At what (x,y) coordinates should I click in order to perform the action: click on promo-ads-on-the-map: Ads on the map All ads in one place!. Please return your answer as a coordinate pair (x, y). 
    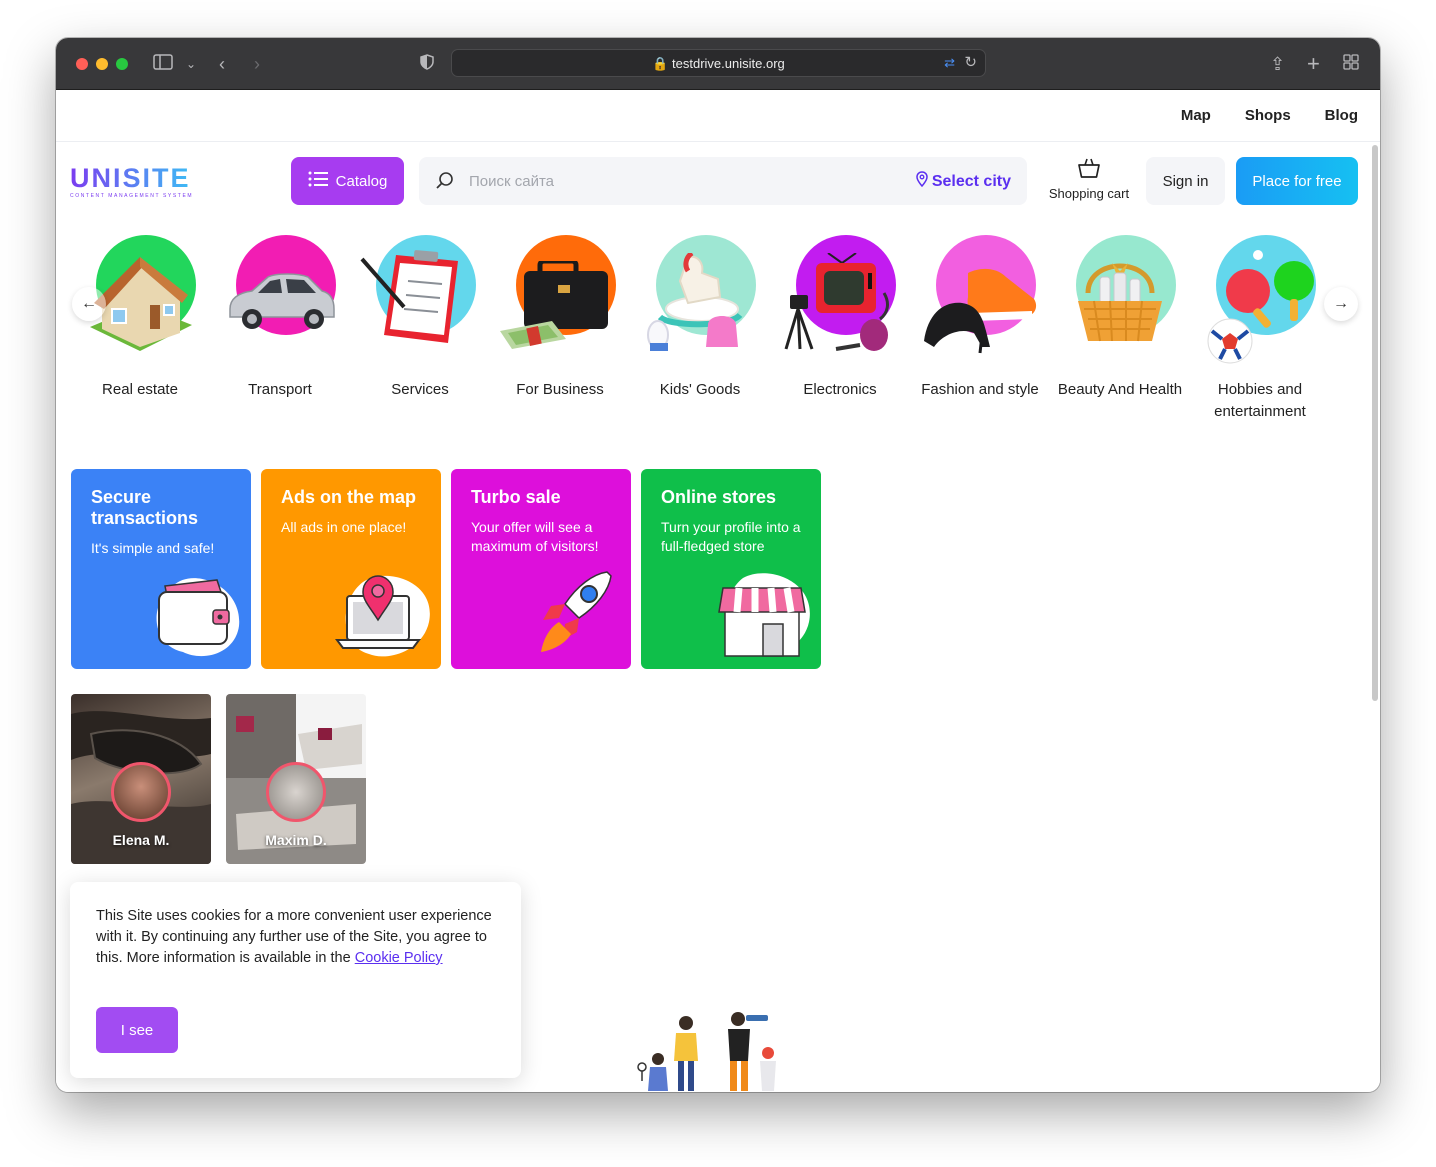
    Looking at the image, I should click on (351, 569).